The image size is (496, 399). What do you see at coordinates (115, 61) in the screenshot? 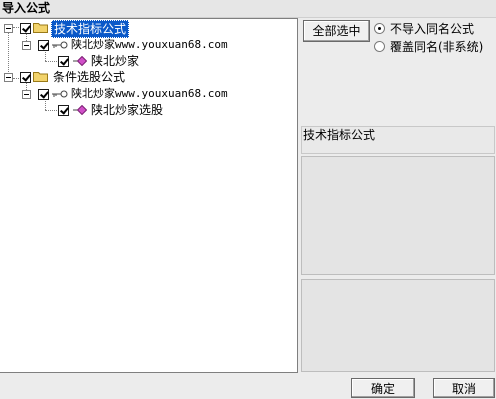
I see `tree-node-label: 陕北炒家` at bounding box center [115, 61].